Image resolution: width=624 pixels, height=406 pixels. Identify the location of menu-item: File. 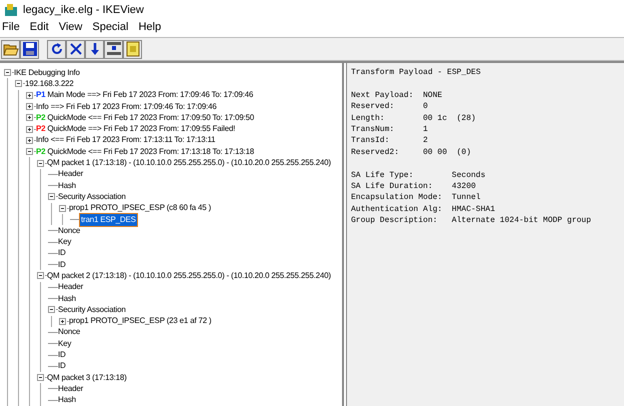
(11, 27).